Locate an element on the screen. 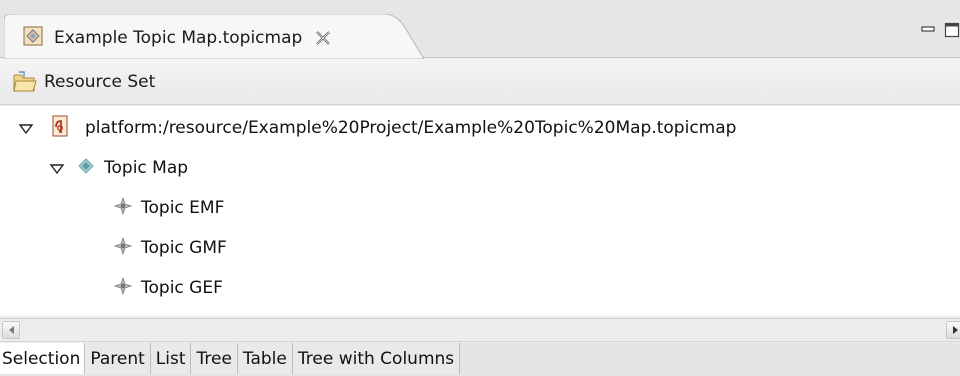 The image size is (960, 376). minimize-icon is located at coordinates (928, 30).